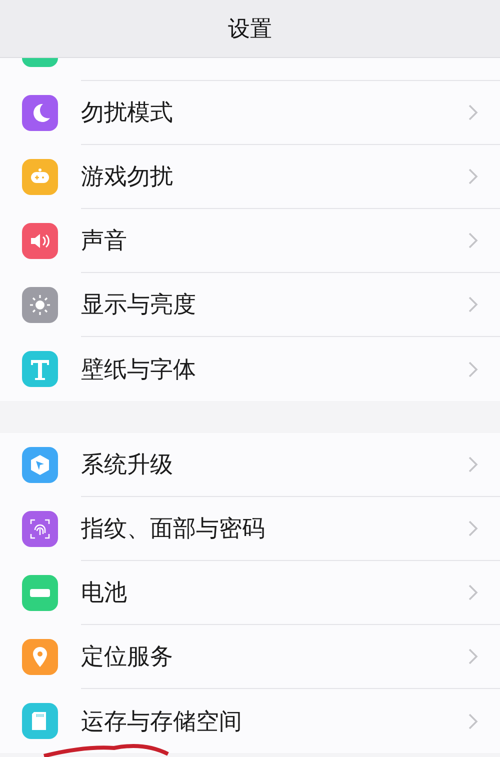 This screenshot has height=757, width=500. What do you see at coordinates (274, 656) in the screenshot?
I see `row-label: 定位服务` at bounding box center [274, 656].